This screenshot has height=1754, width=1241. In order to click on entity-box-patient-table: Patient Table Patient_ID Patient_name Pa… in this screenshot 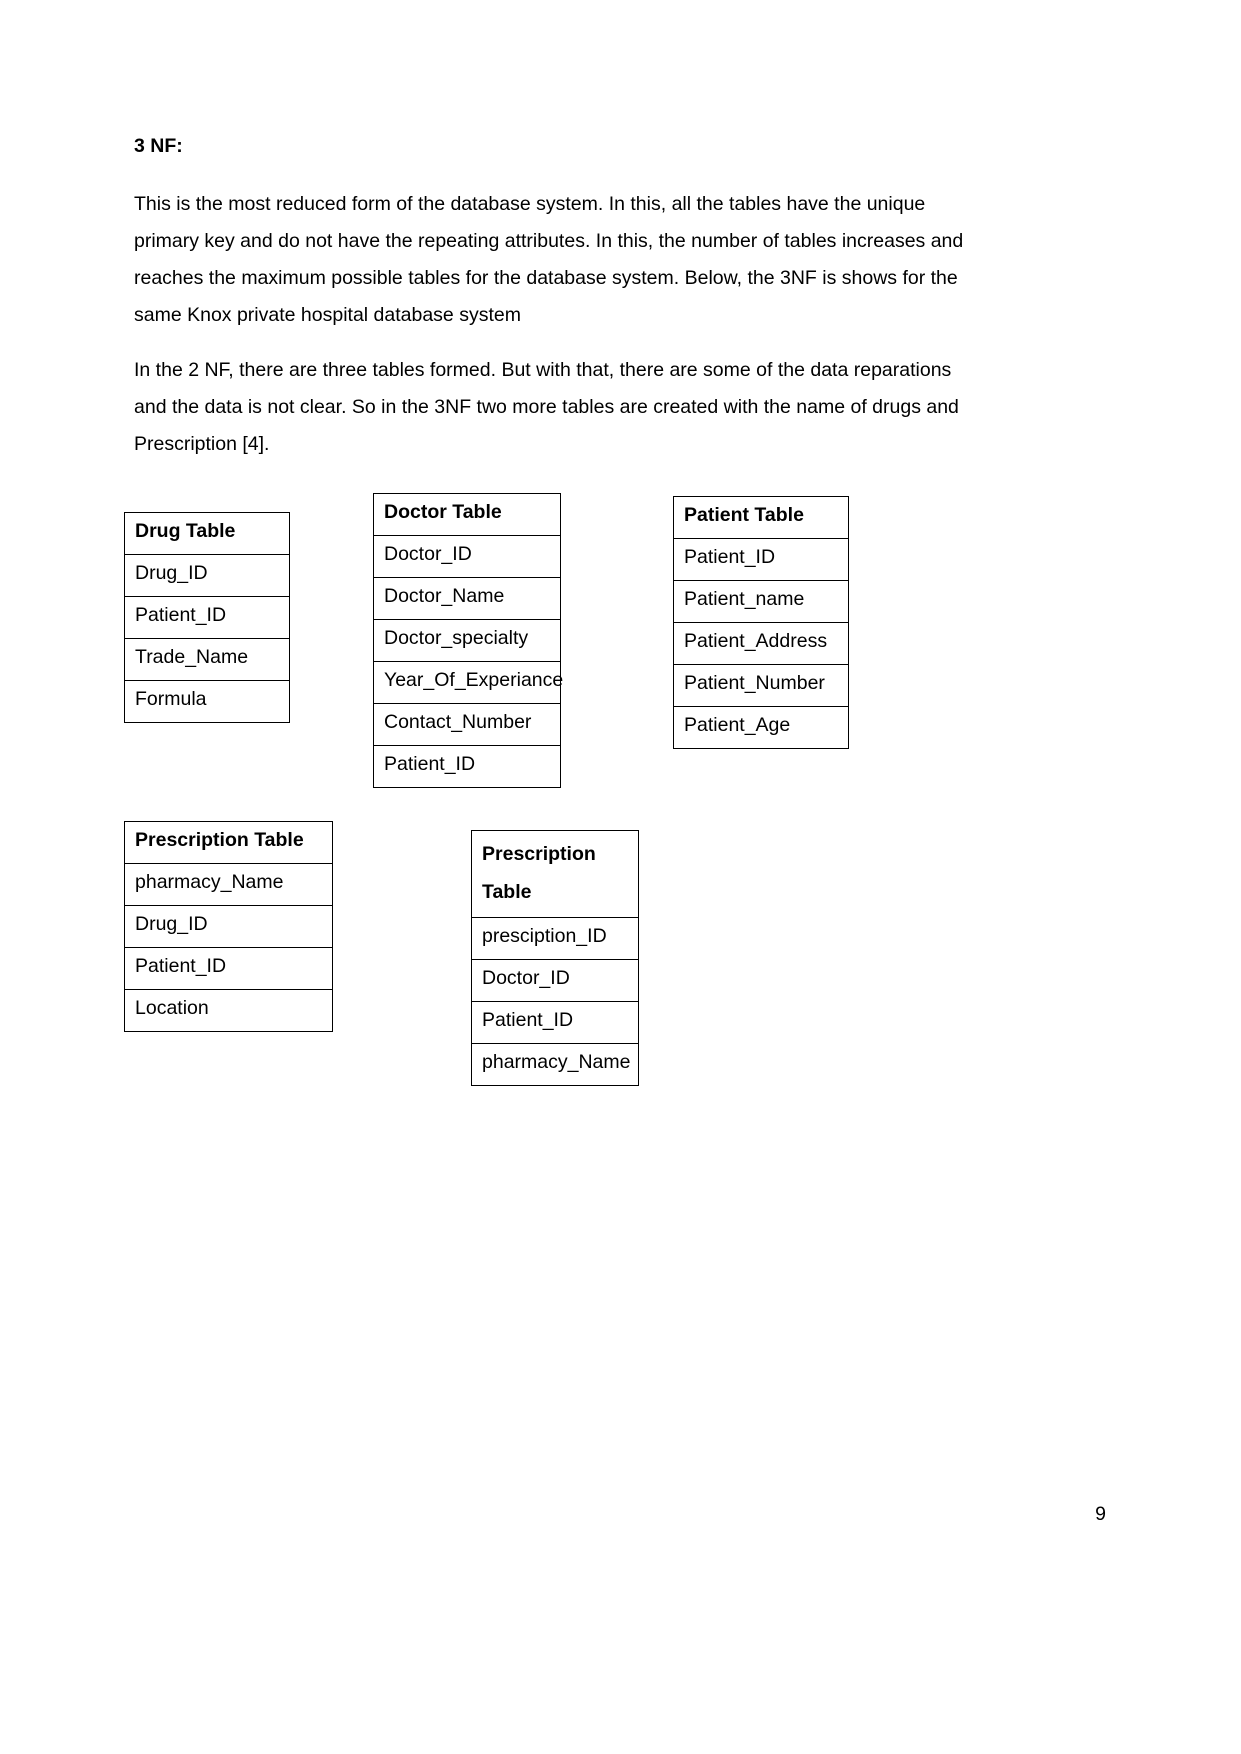, I will do `click(761, 622)`.